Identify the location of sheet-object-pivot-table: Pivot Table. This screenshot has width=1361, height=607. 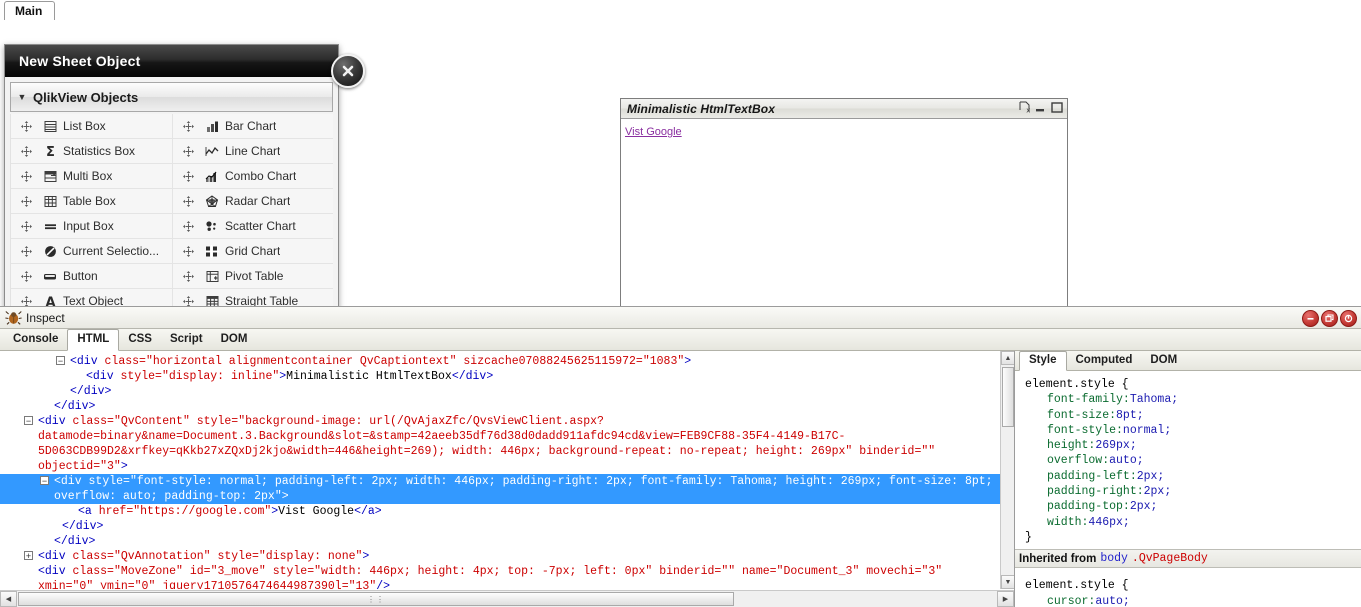
(252, 276).